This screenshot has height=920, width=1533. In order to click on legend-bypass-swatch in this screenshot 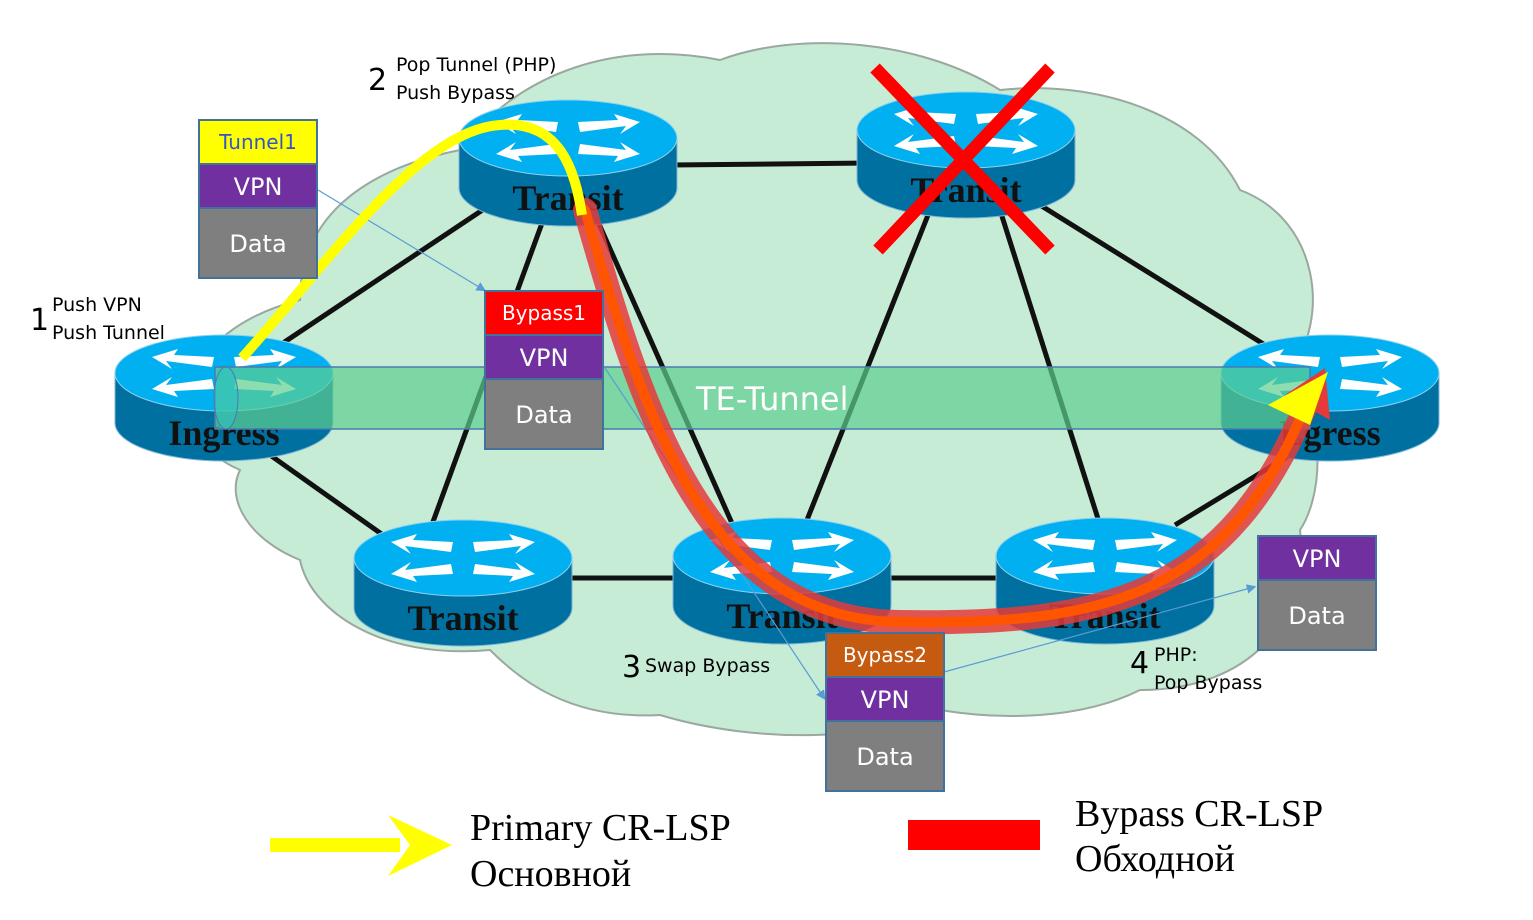, I will do `click(974, 835)`.